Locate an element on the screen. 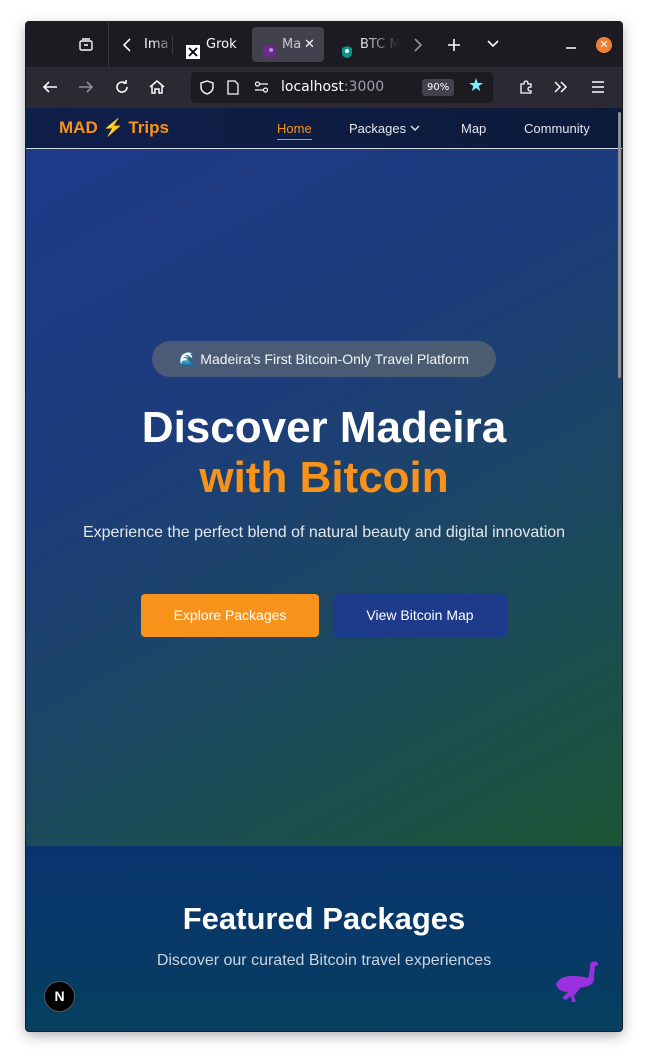  home-icon is located at coordinates (157, 88).